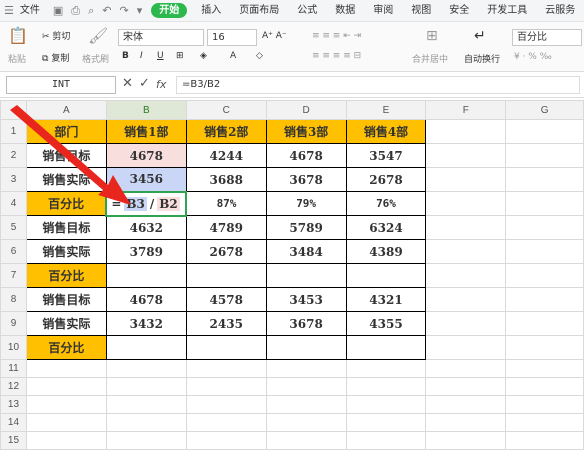  Describe the element at coordinates (226, 179) in the screenshot. I see `cell-C3: 3688` at that location.